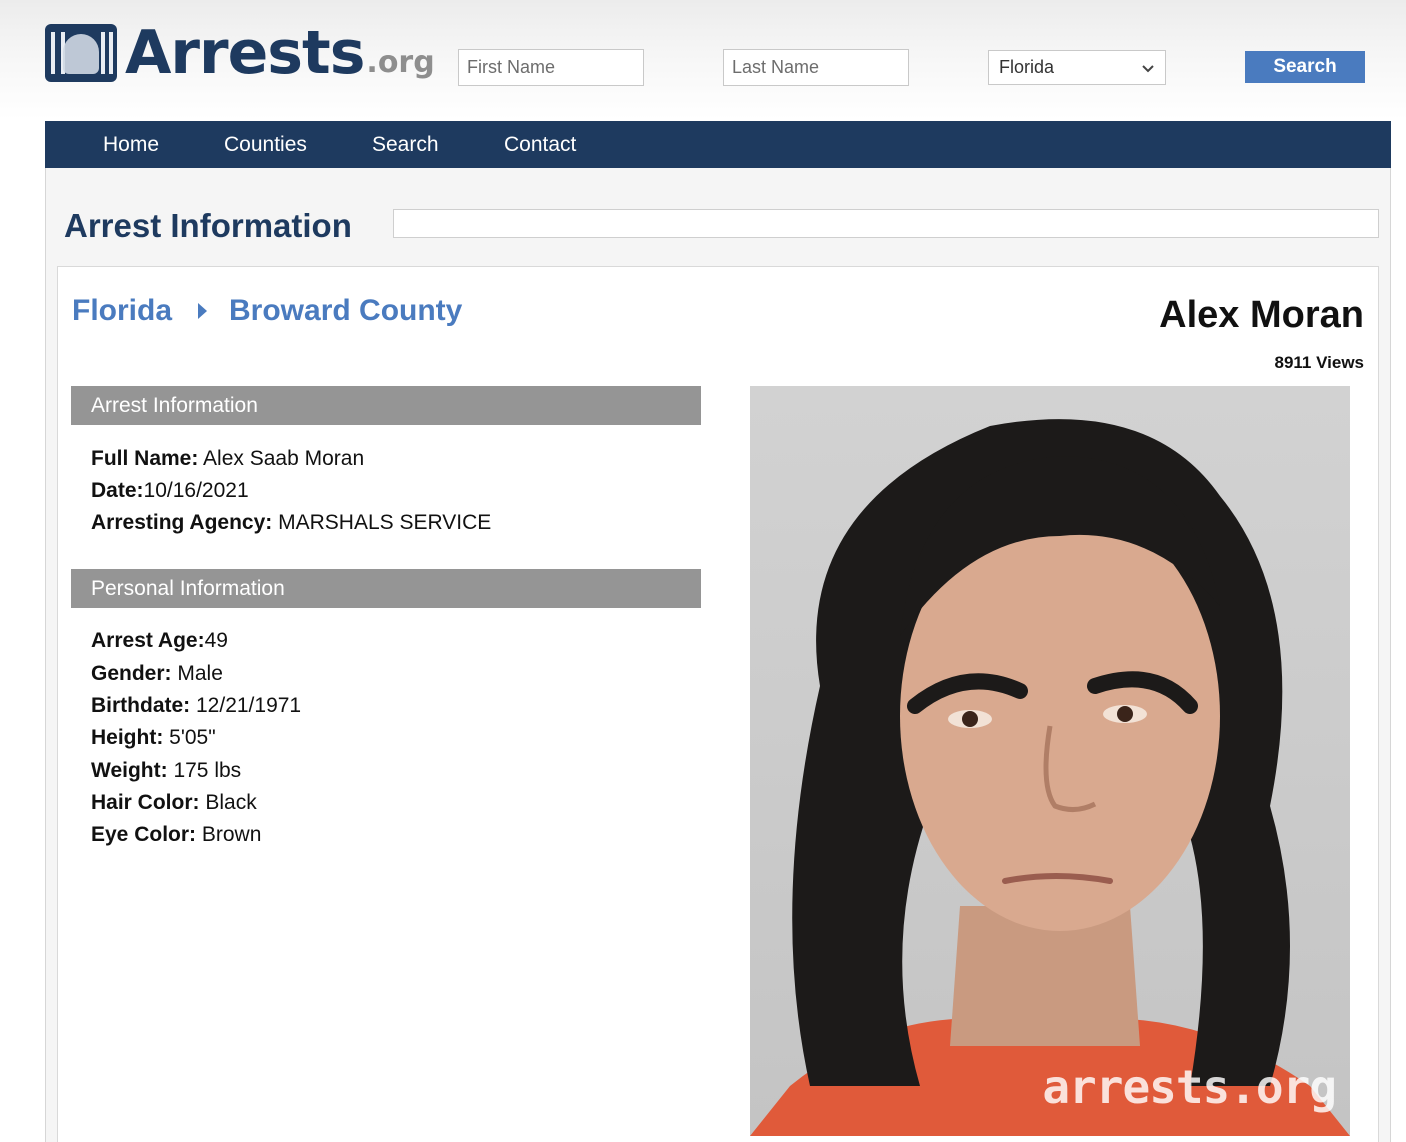 The width and height of the screenshot is (1406, 1142). I want to click on breadcrumb-state-link: Florida, so click(122, 311).